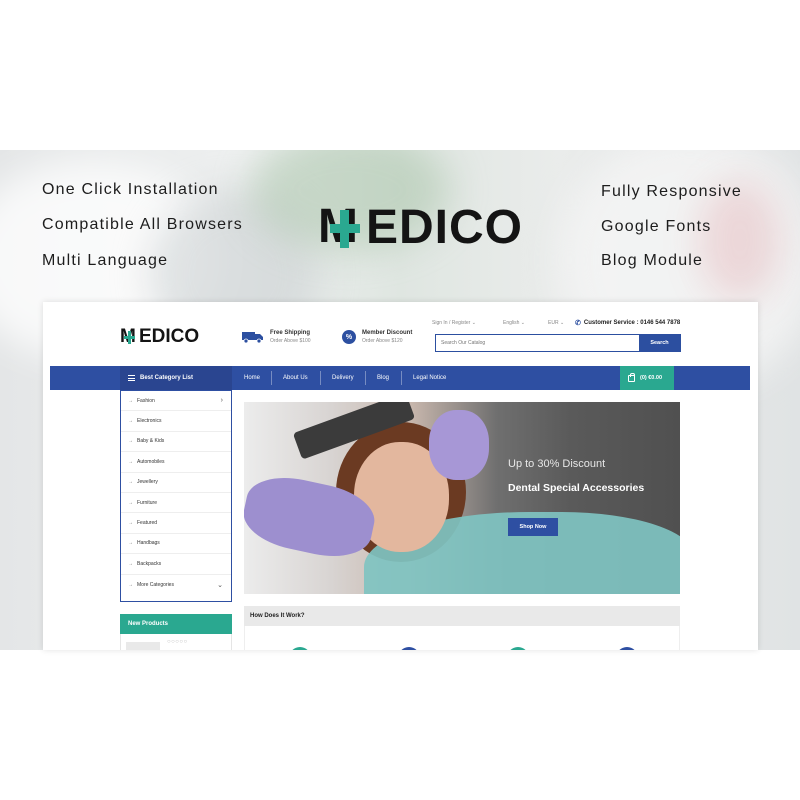 The height and width of the screenshot is (800, 800). What do you see at coordinates (454, 323) in the screenshot?
I see `signin-link: Sign In / Register ⌄` at bounding box center [454, 323].